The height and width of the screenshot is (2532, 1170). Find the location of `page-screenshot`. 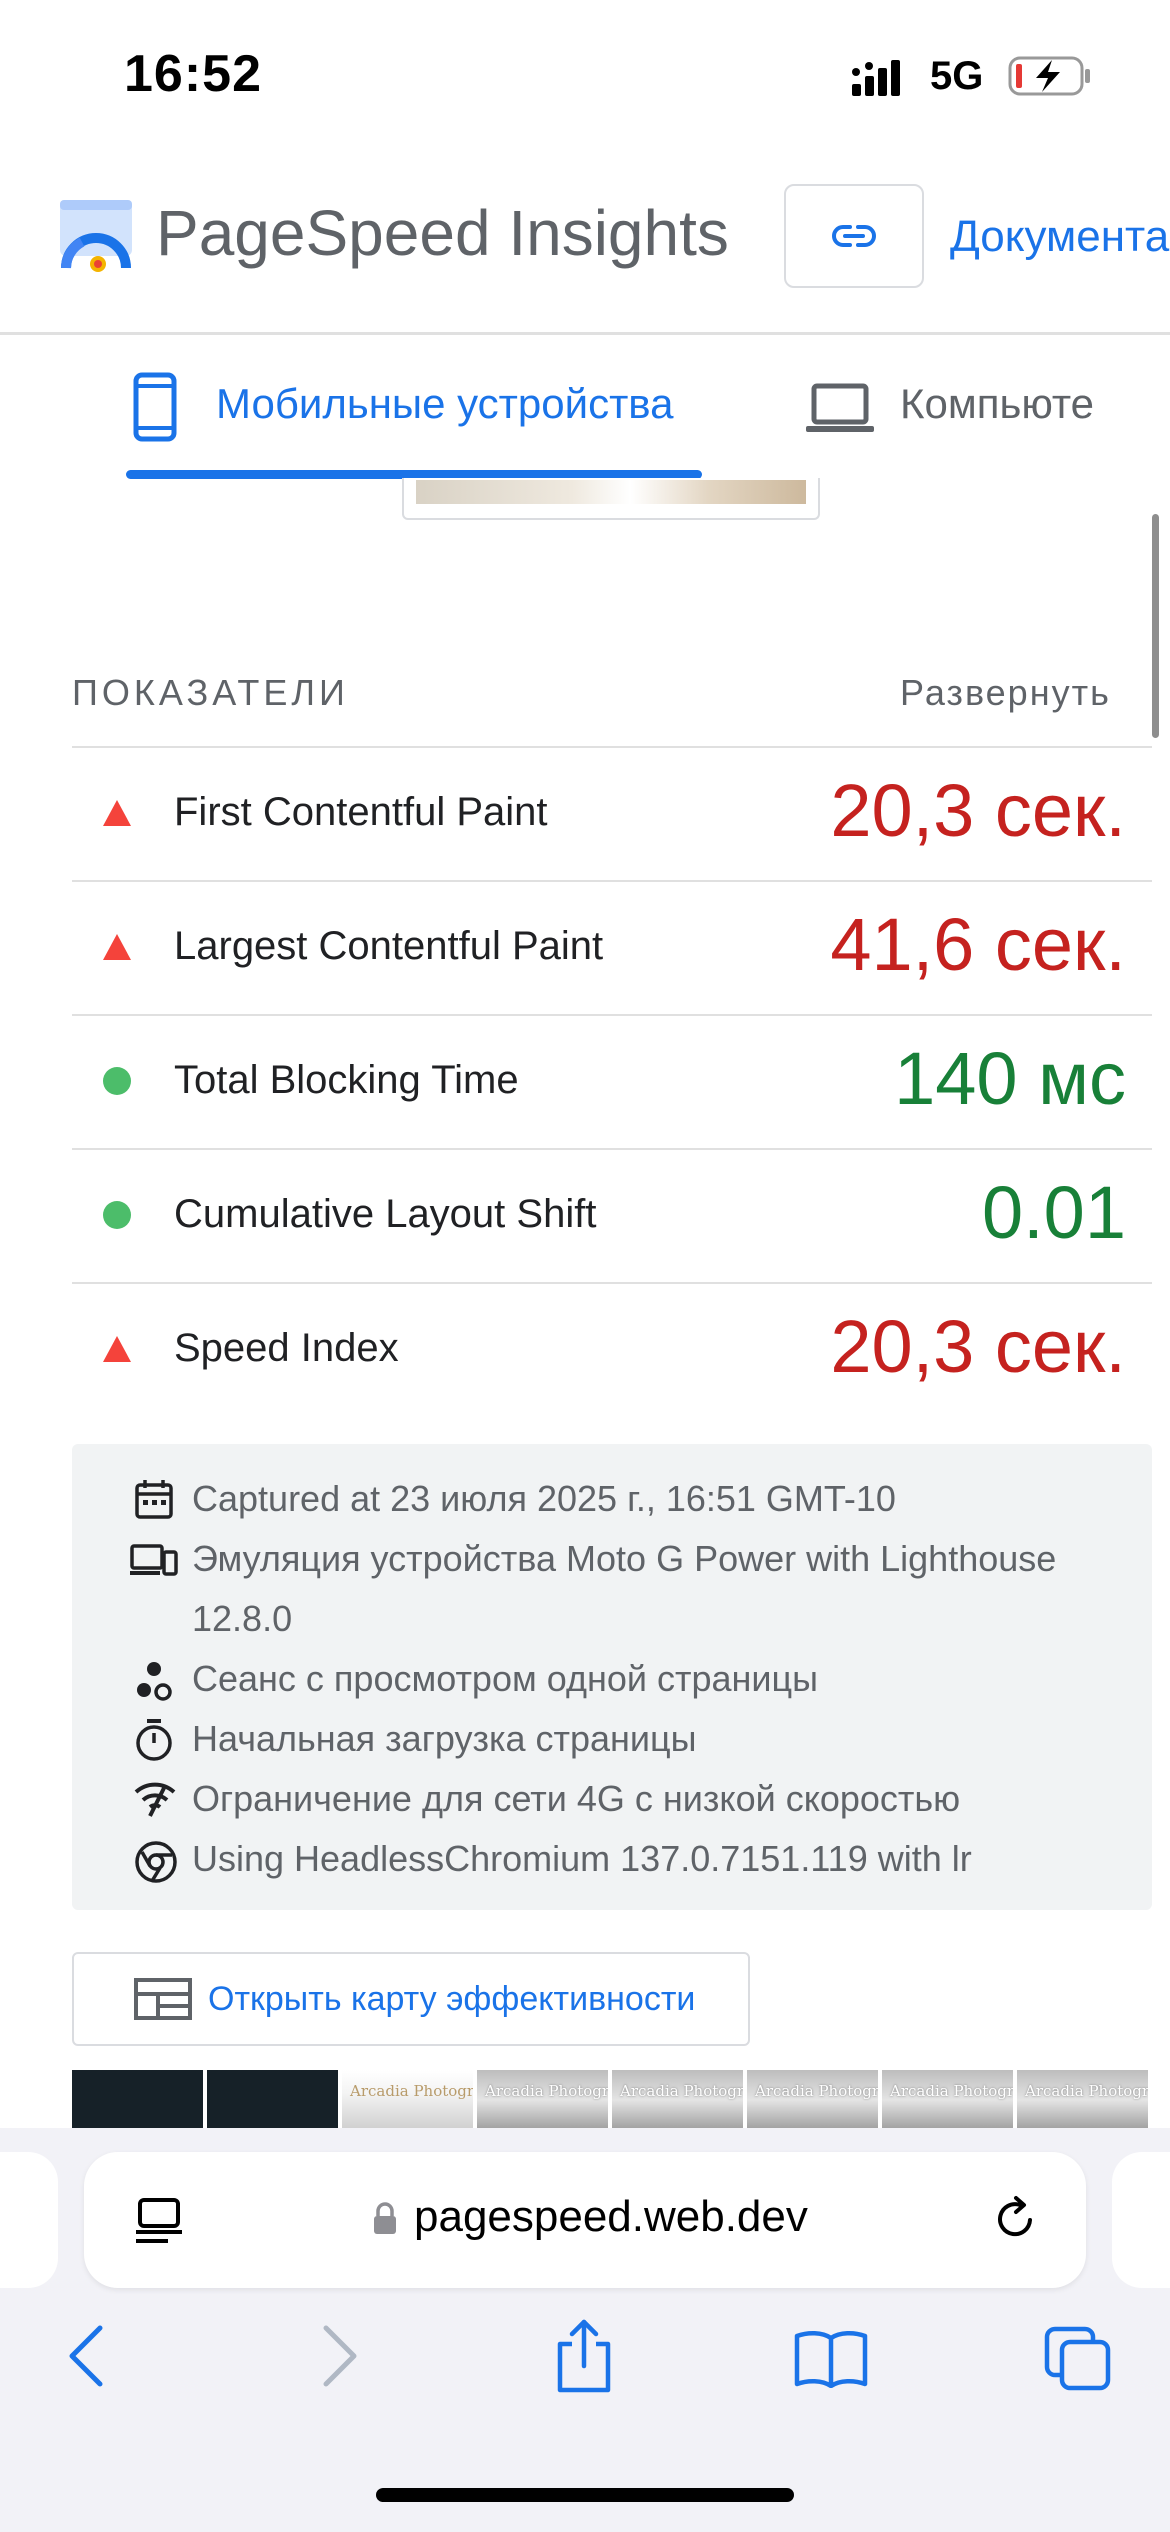

page-screenshot is located at coordinates (611, 492).